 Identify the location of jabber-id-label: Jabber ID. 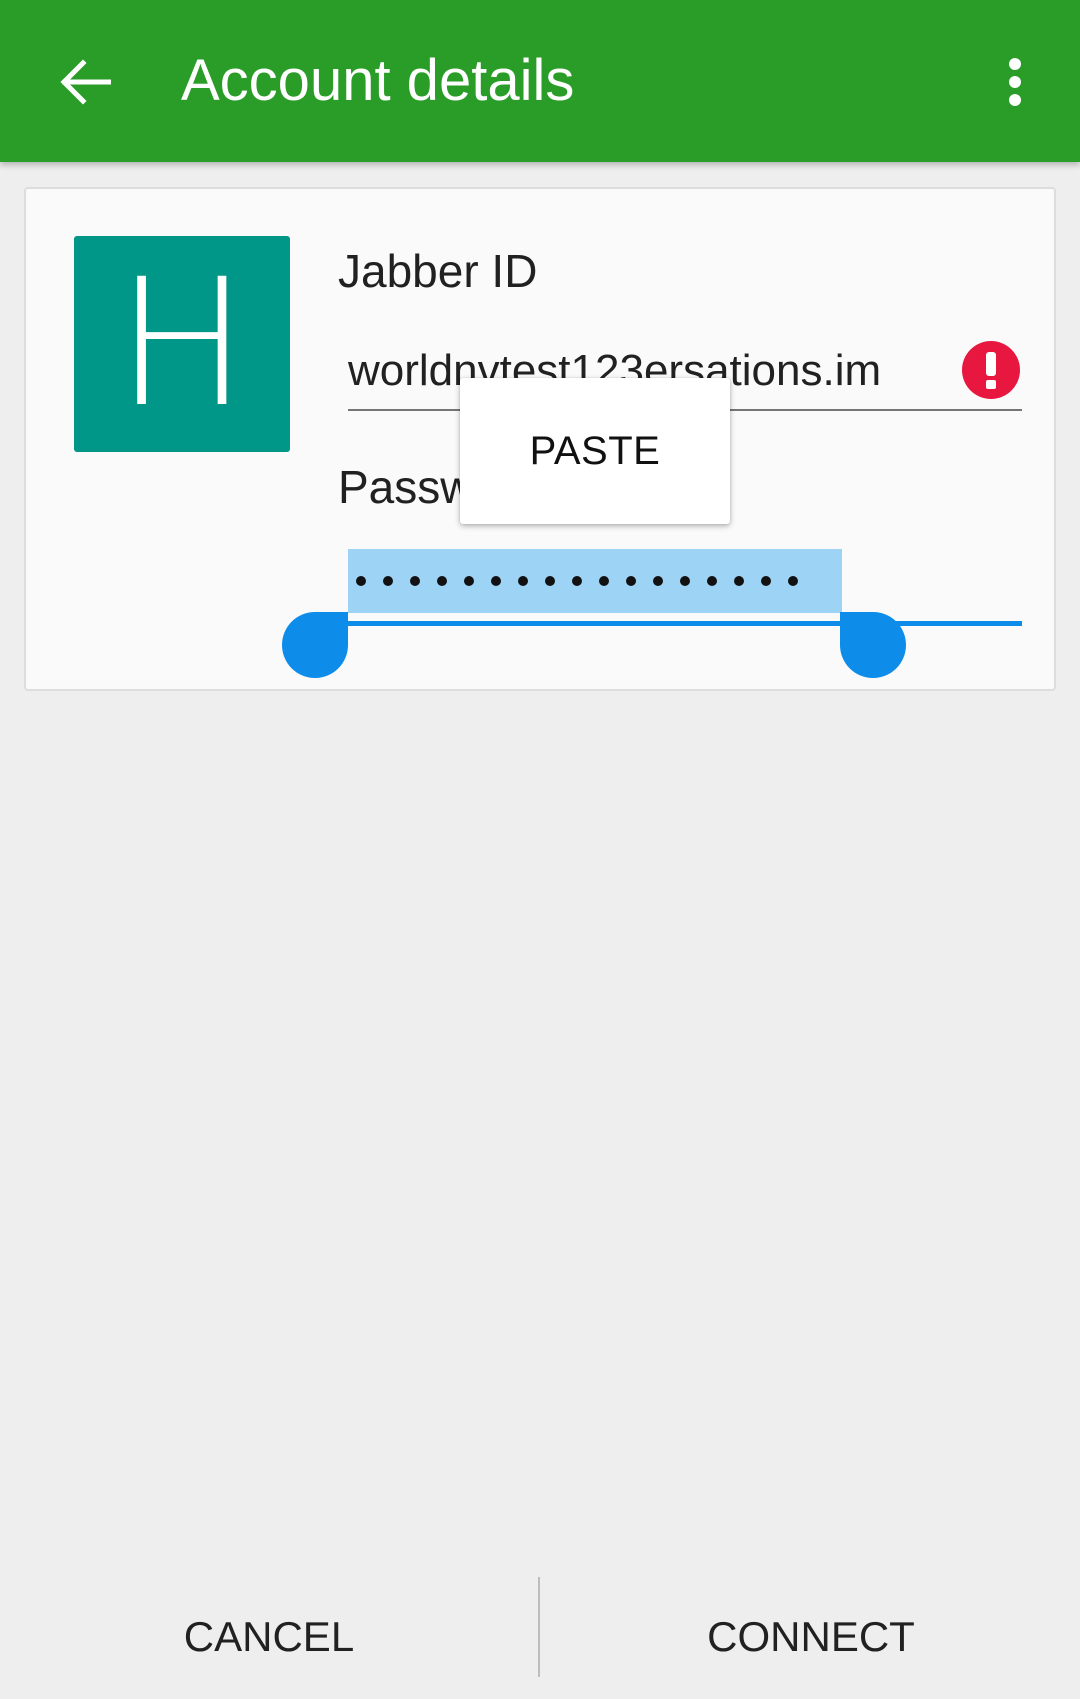
(438, 271).